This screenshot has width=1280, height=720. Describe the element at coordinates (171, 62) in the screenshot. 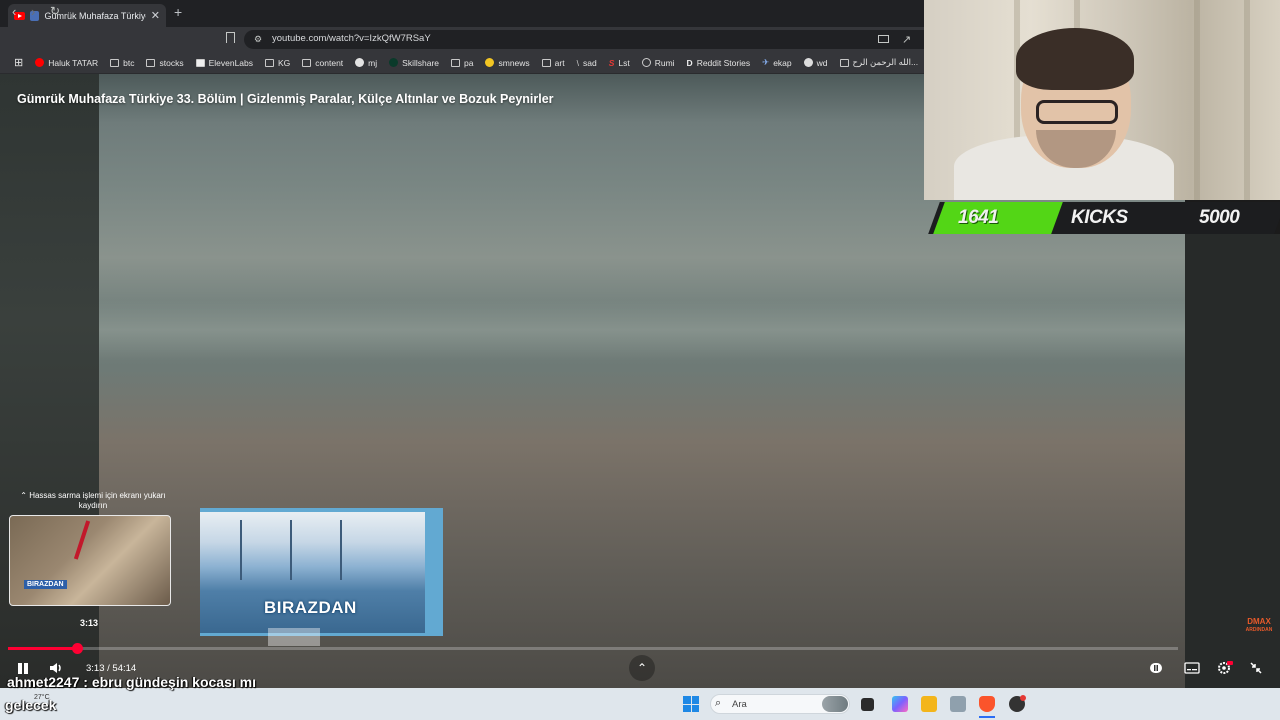

I see `bookmark-label: stocks` at that location.